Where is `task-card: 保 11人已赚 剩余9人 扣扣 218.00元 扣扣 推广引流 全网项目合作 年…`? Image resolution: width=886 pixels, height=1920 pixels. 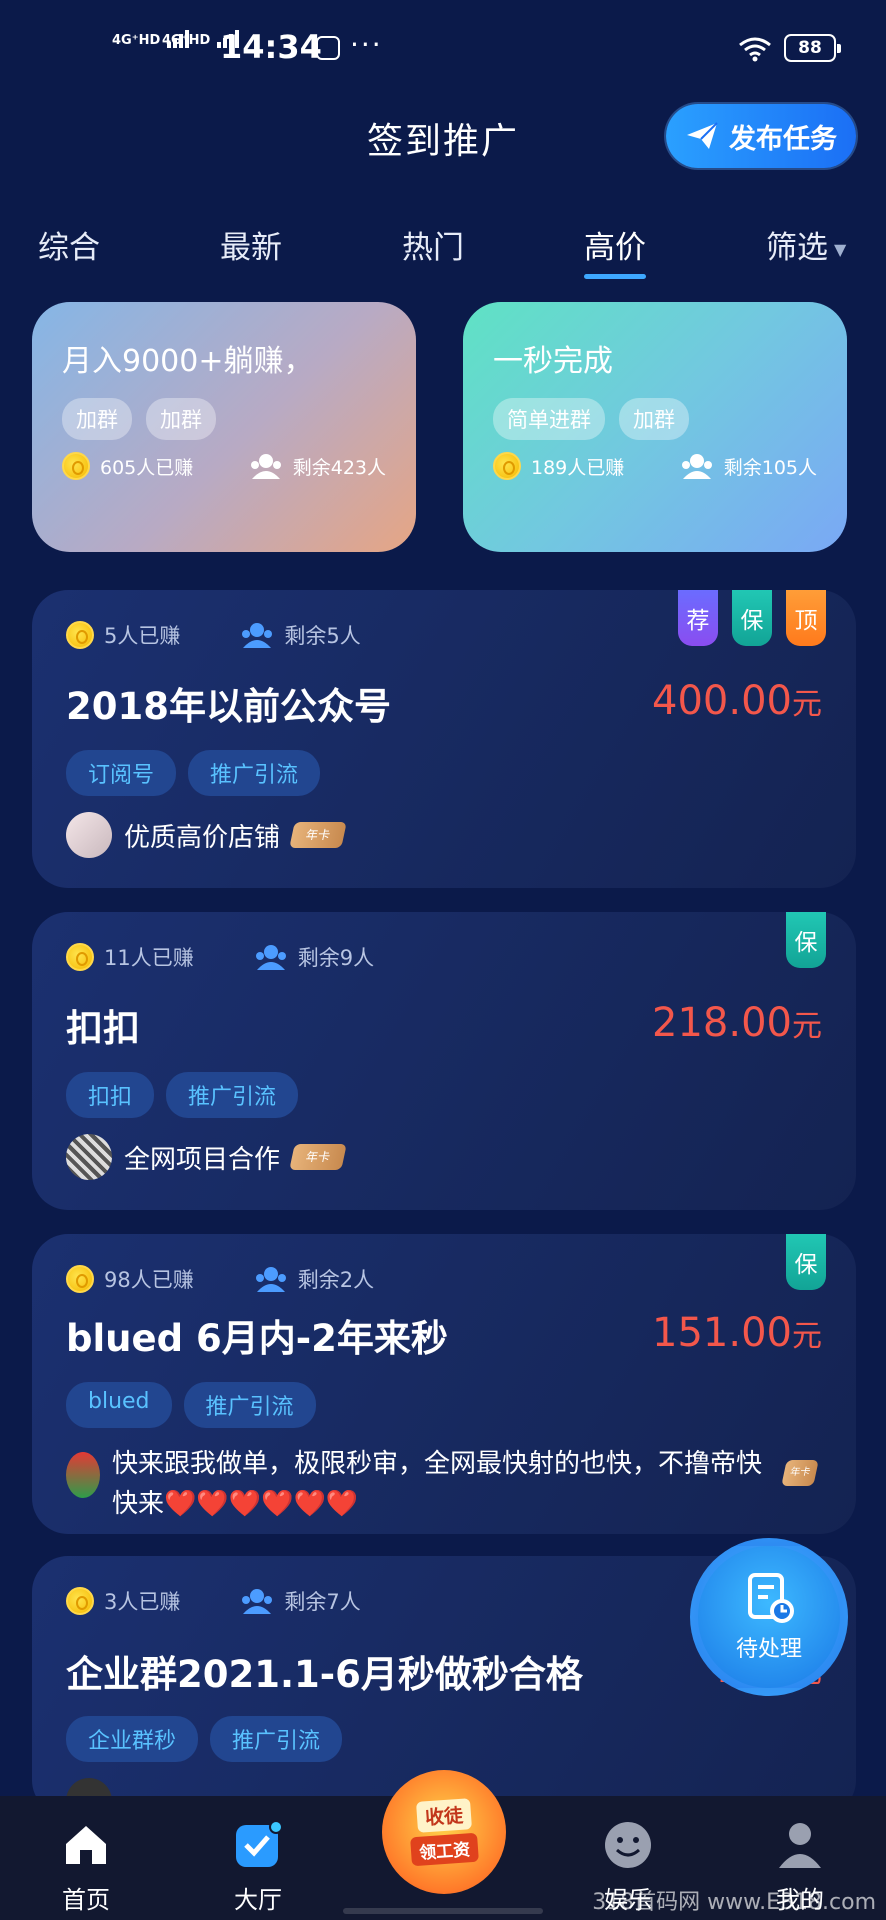
task-card: 保 11人已赚 剩余9人 扣扣 218.00元 扣扣 推广引流 全网项目合作 年… is located at coordinates (444, 1061).